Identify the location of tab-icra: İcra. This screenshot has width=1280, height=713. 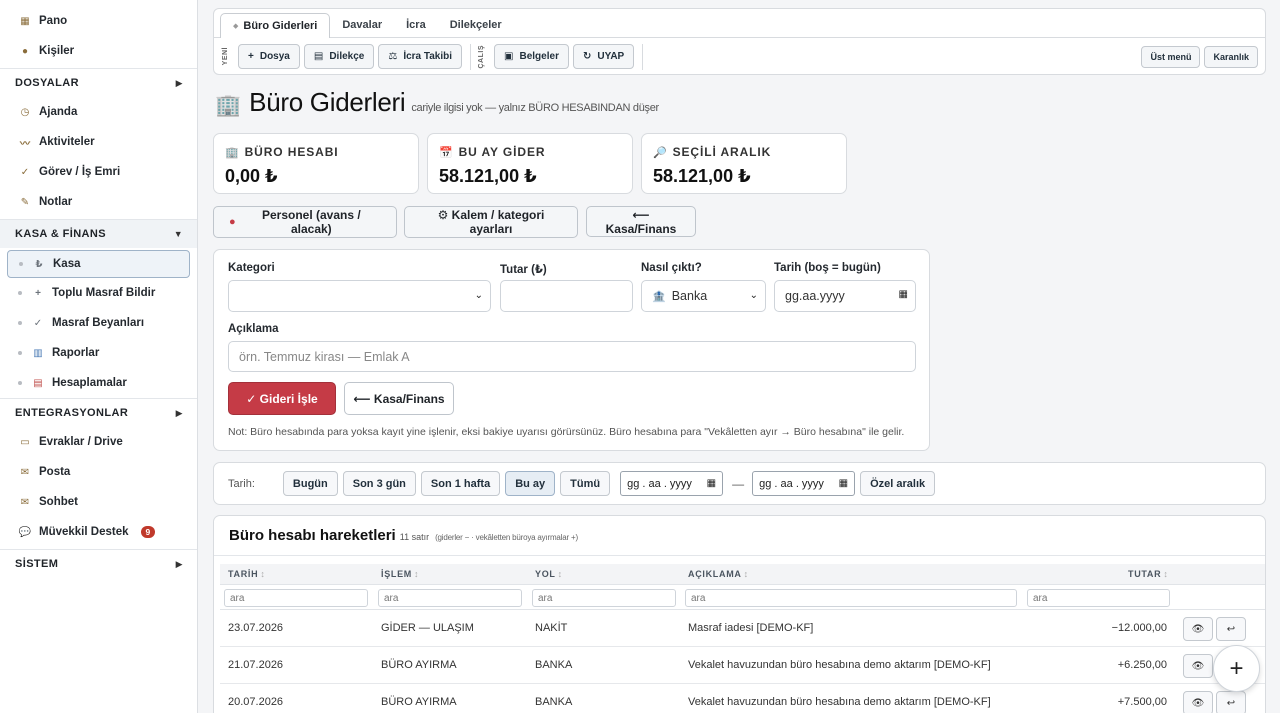
(416, 25).